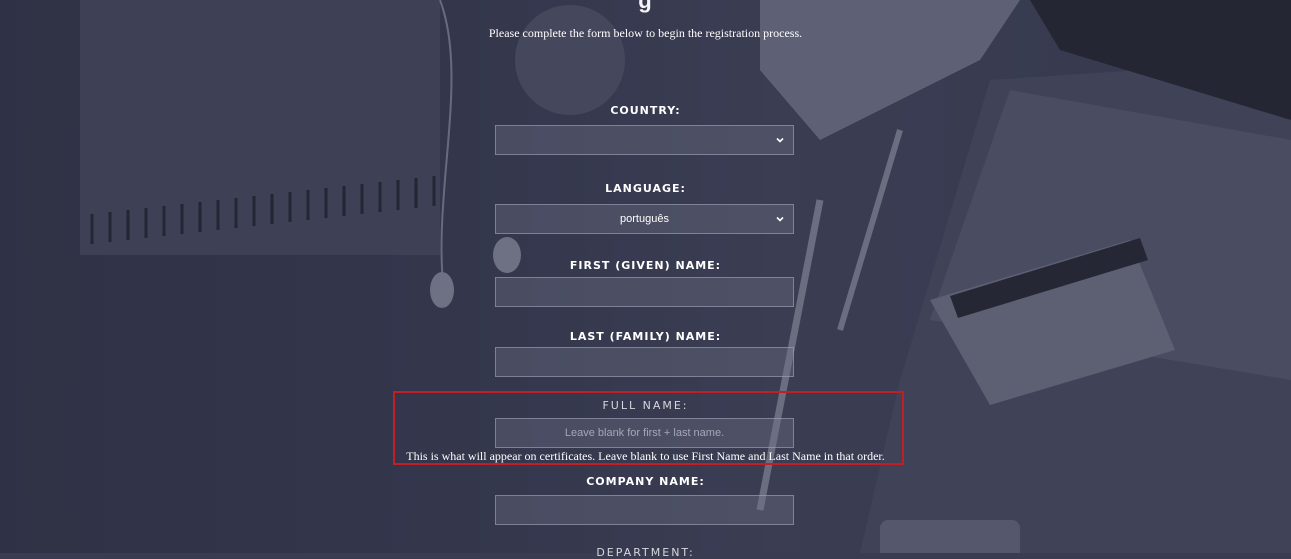 This screenshot has height=559, width=1291. I want to click on language-label: LANGUAGE:, so click(645, 188).